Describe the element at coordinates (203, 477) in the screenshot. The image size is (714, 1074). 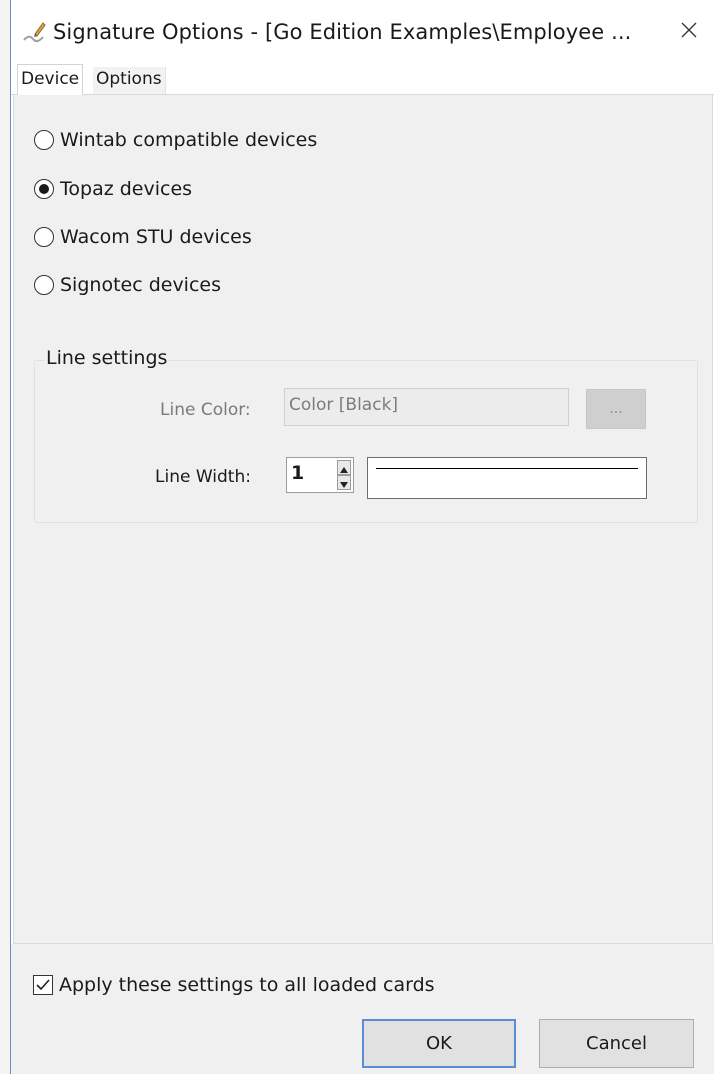
I see `line-width-label: Line Width:` at that location.